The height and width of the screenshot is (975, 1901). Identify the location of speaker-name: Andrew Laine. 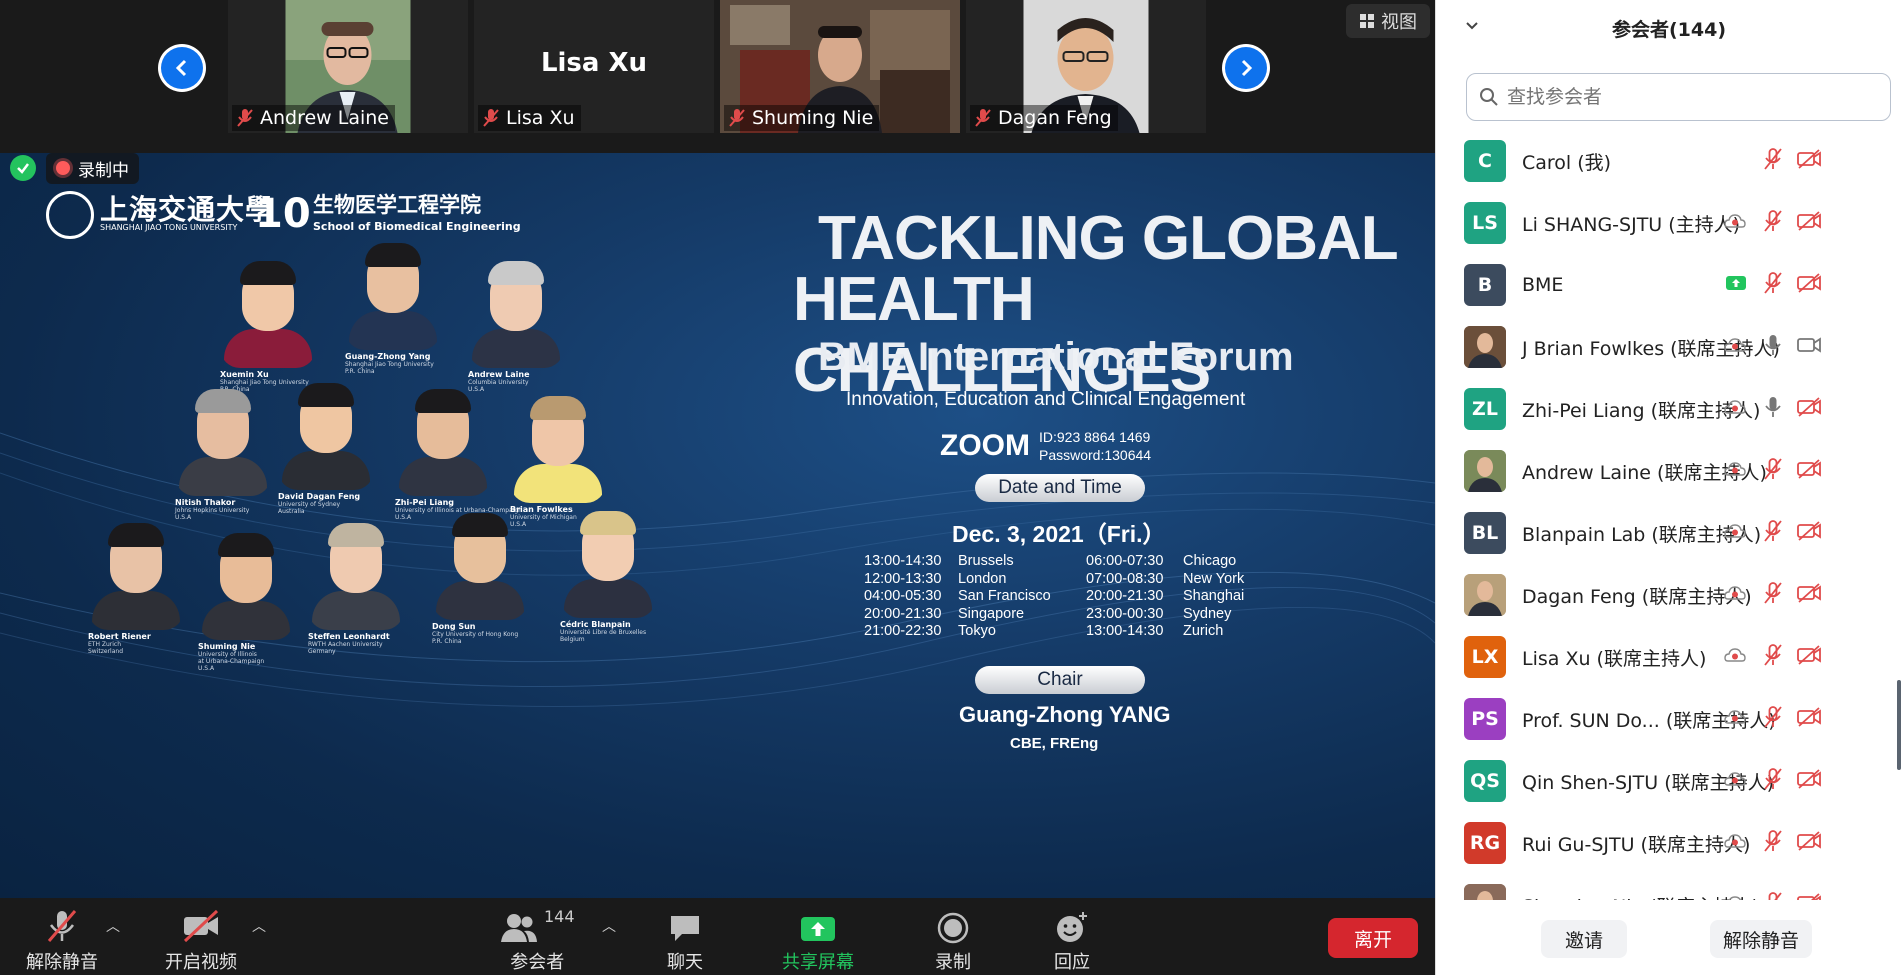
(499, 374).